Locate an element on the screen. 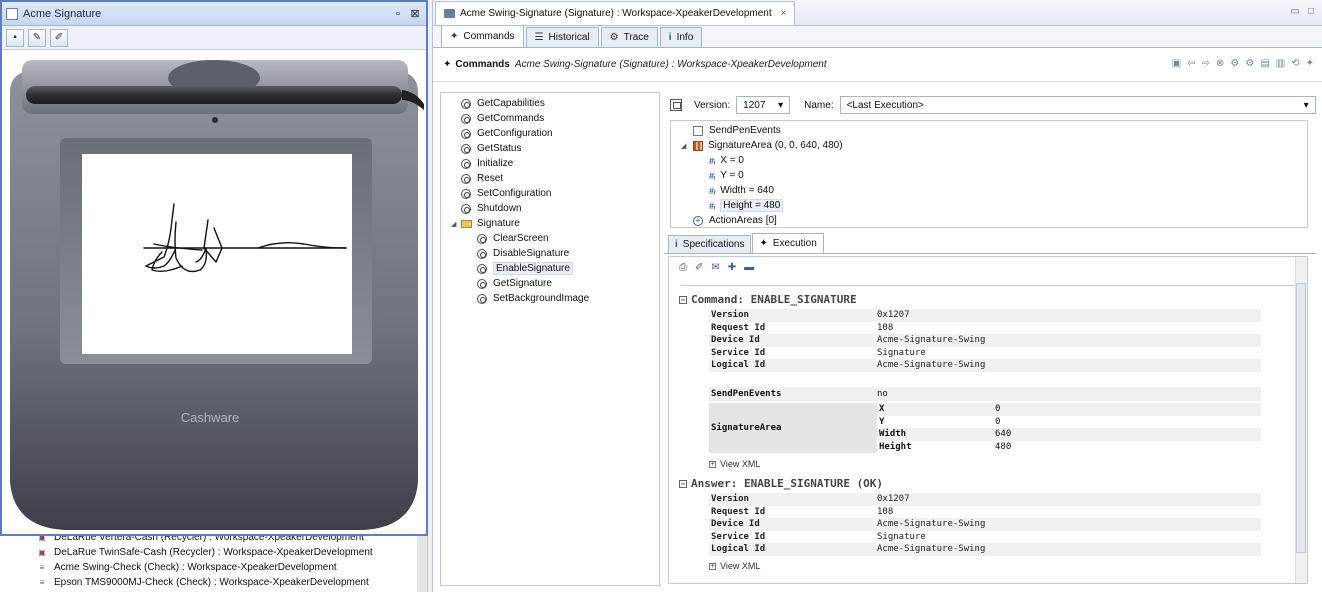  version-select: 1207 ▾ is located at coordinates (763, 105).